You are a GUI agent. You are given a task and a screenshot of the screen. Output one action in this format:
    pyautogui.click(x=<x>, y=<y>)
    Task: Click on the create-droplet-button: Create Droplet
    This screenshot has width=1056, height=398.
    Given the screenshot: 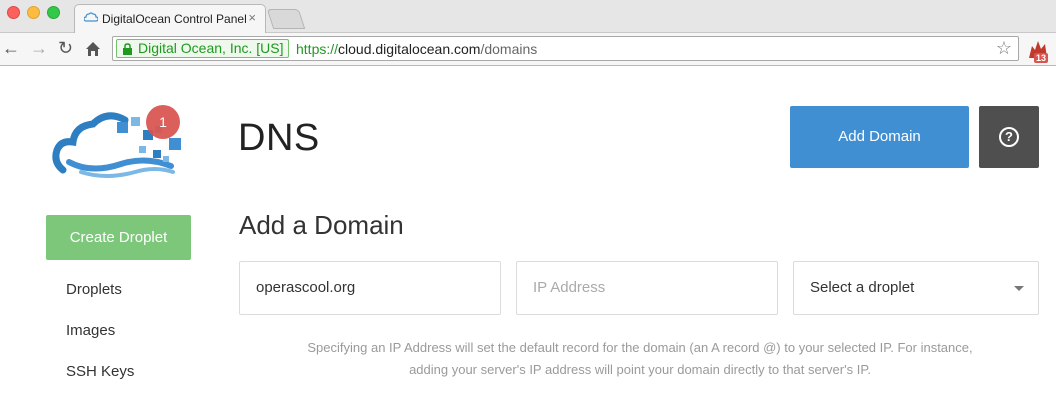 What is the action you would take?
    pyautogui.click(x=118, y=237)
    